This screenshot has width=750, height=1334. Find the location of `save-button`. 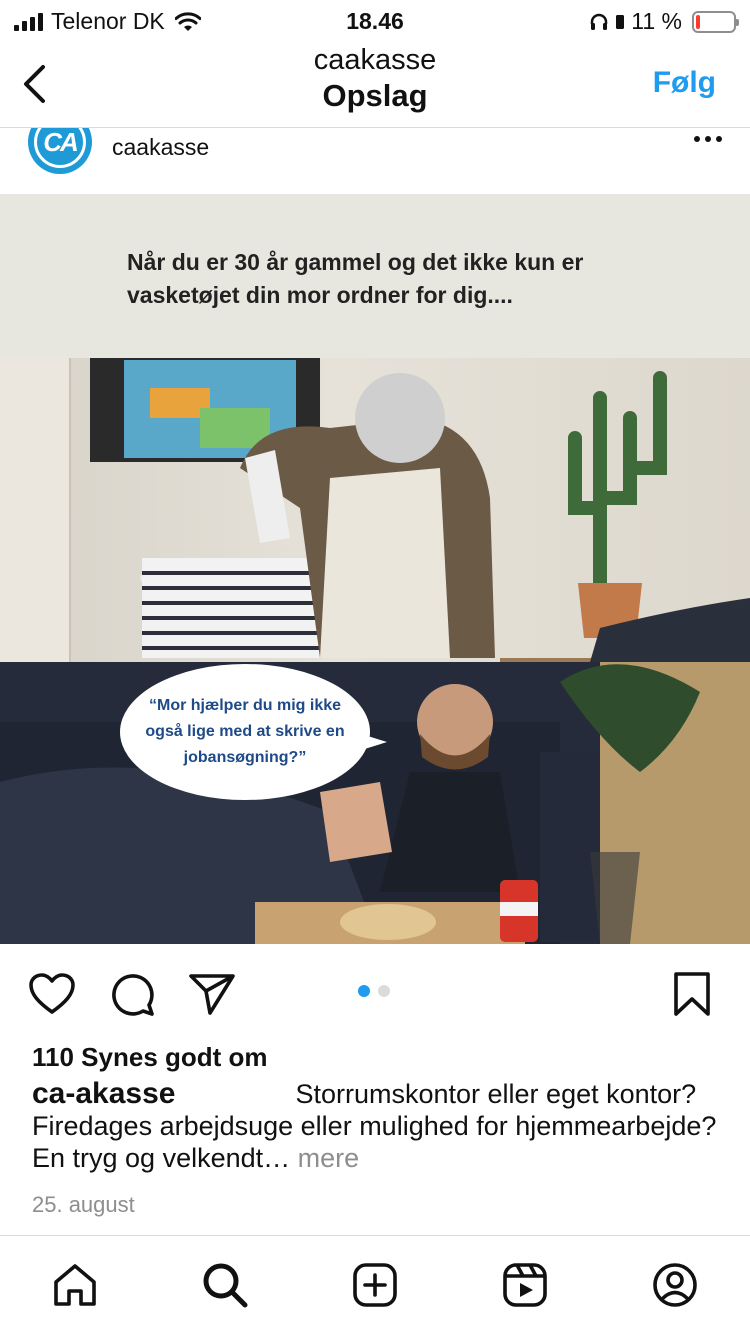

save-button is located at coordinates (692, 994).